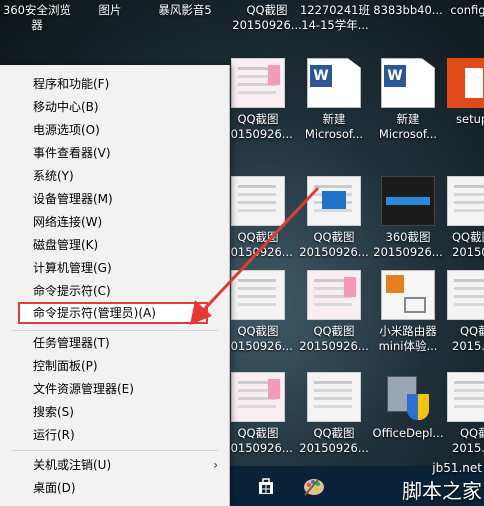 The height and width of the screenshot is (506, 484). I want to click on icon-label: 图片, so click(110, 10).